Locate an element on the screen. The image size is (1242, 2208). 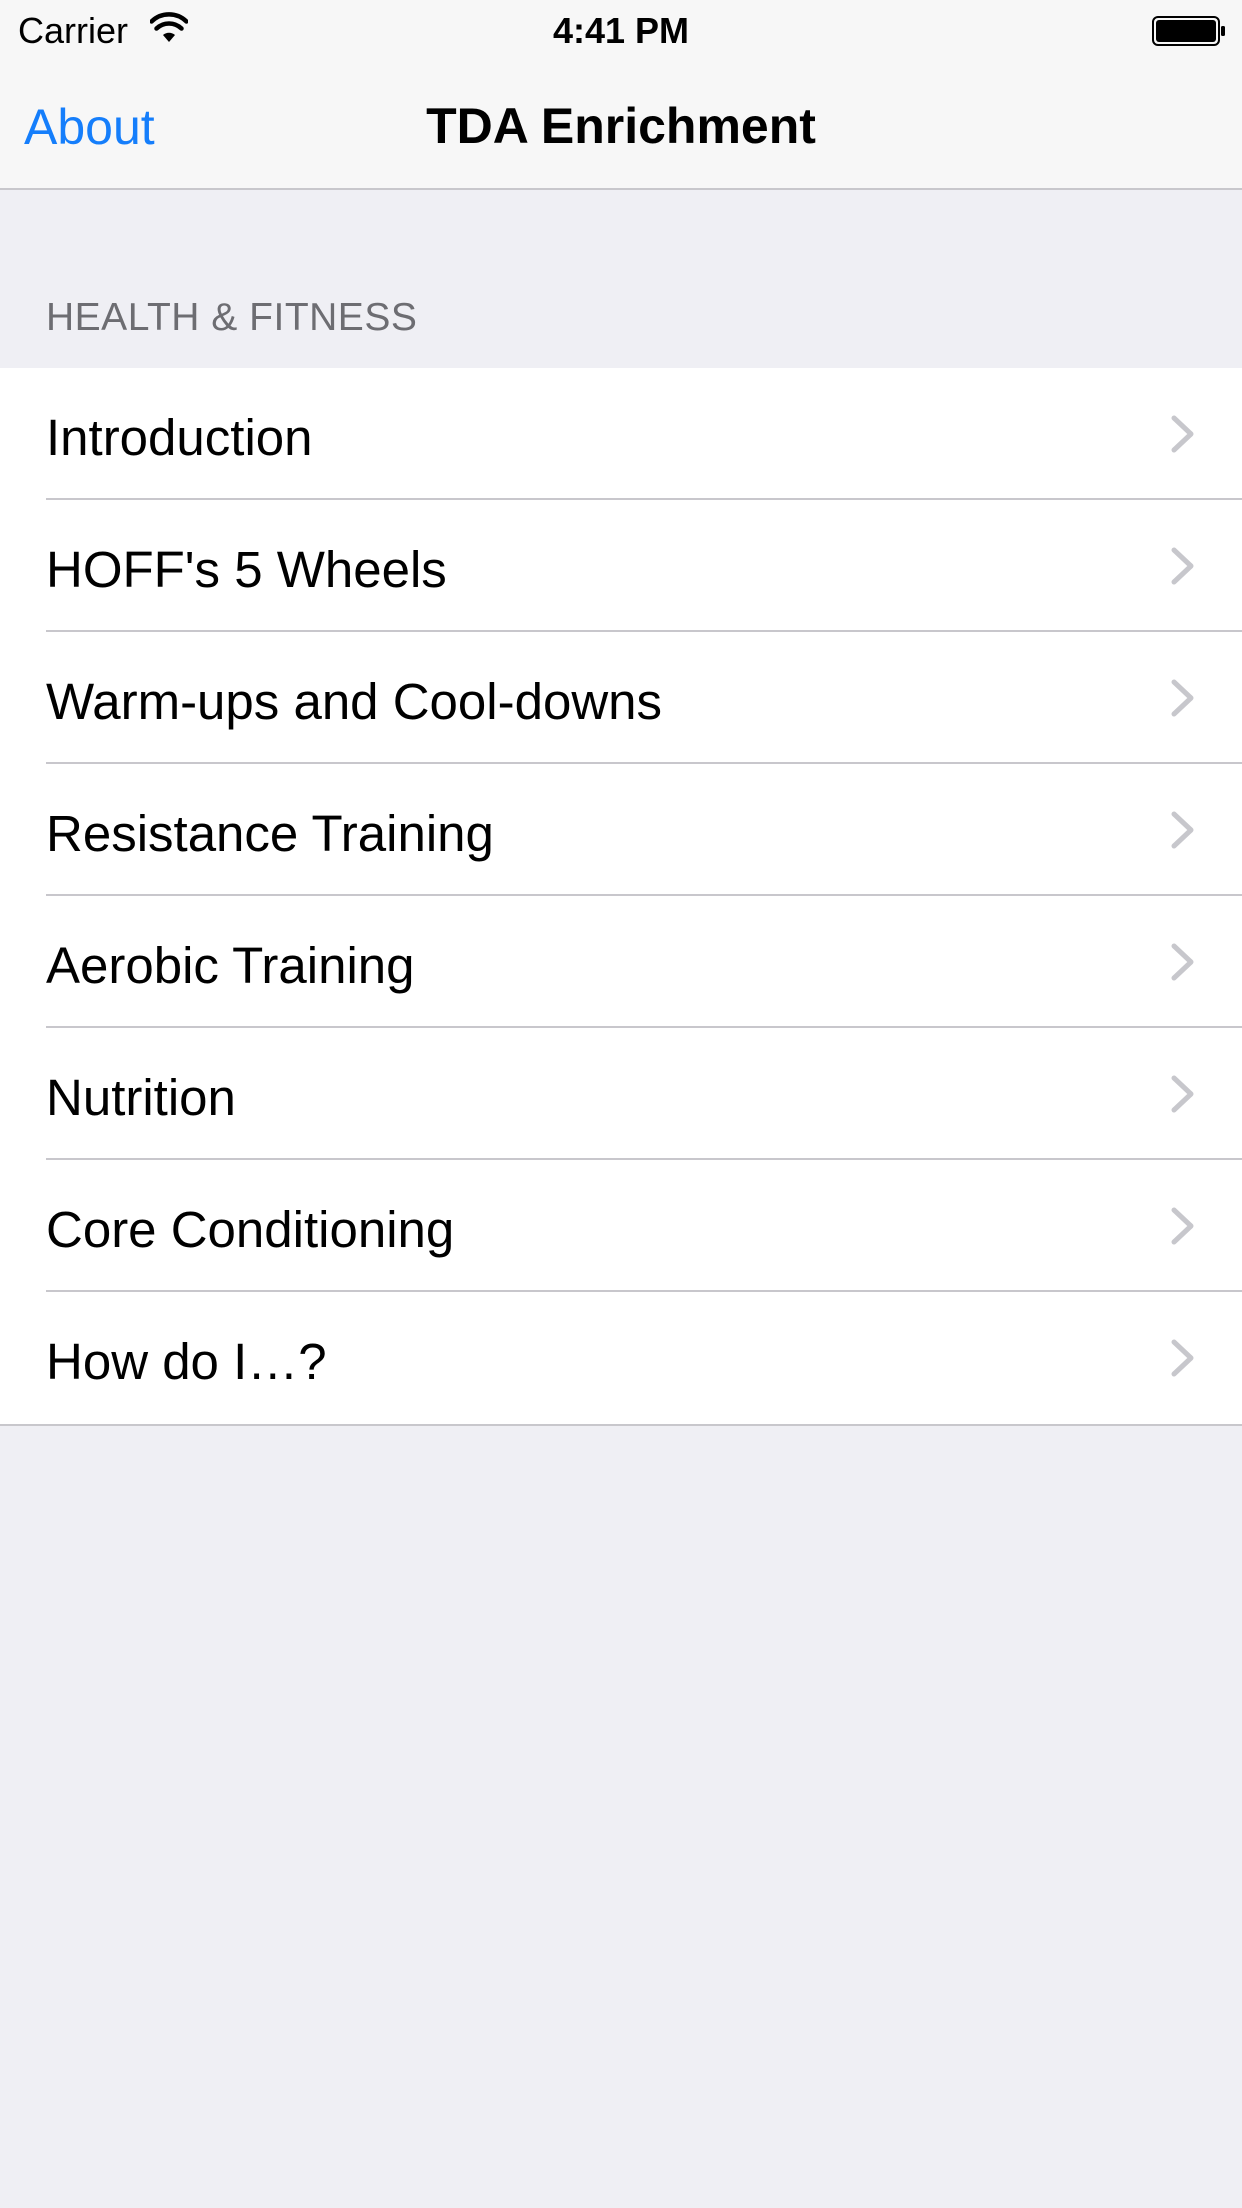
list-item-label: How do I…? is located at coordinates (186, 1361).